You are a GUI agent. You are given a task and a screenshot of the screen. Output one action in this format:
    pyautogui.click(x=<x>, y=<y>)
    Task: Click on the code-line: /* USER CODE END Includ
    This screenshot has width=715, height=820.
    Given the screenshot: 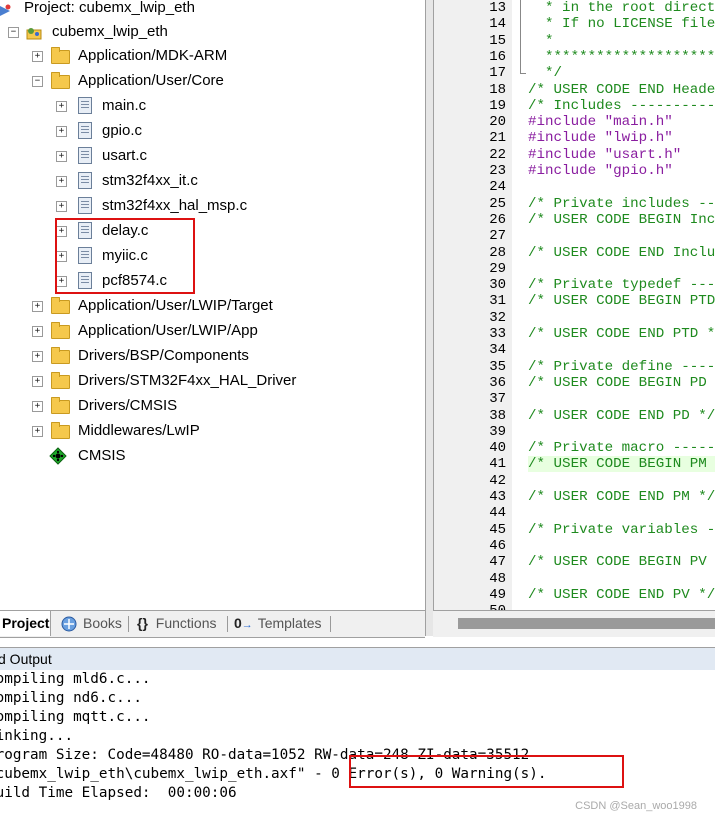 What is the action you would take?
    pyautogui.click(x=621, y=252)
    